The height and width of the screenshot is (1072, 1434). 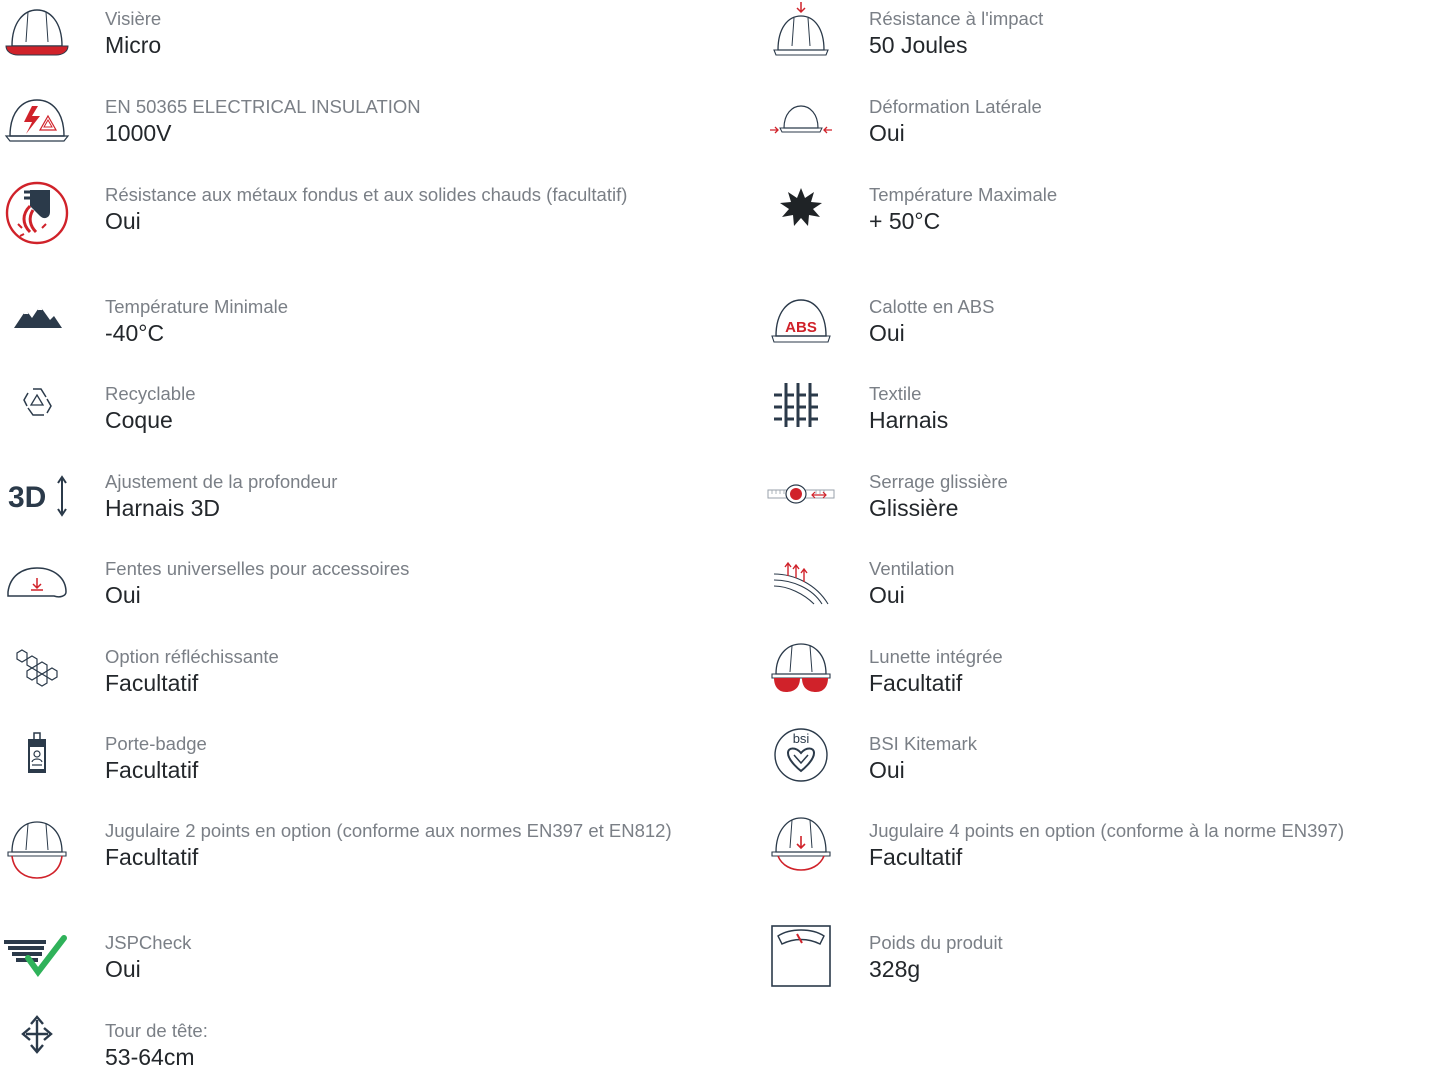 What do you see at coordinates (936, 656) in the screenshot?
I see `feature-label: Lunette intégrée` at bounding box center [936, 656].